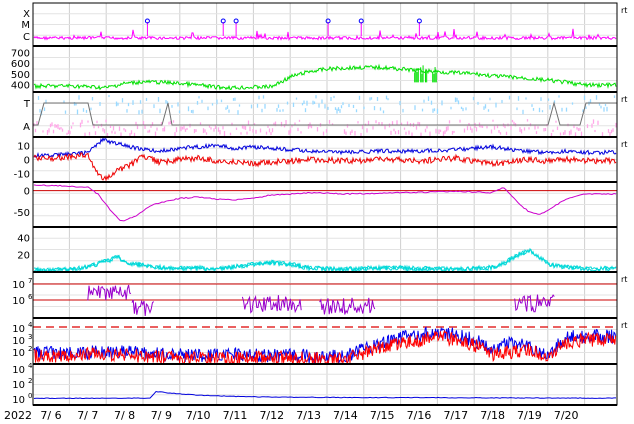 The width and height of the screenshot is (634, 424). What do you see at coordinates (529, 415) in the screenshot?
I see `x-axis-day-tick: 7/19` at bounding box center [529, 415].